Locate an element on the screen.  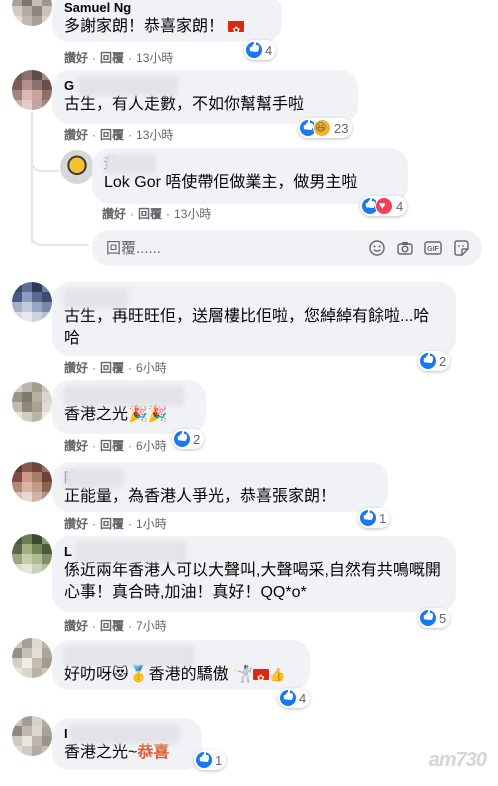
highlight-text: 恭喜 is located at coordinates (153, 752).